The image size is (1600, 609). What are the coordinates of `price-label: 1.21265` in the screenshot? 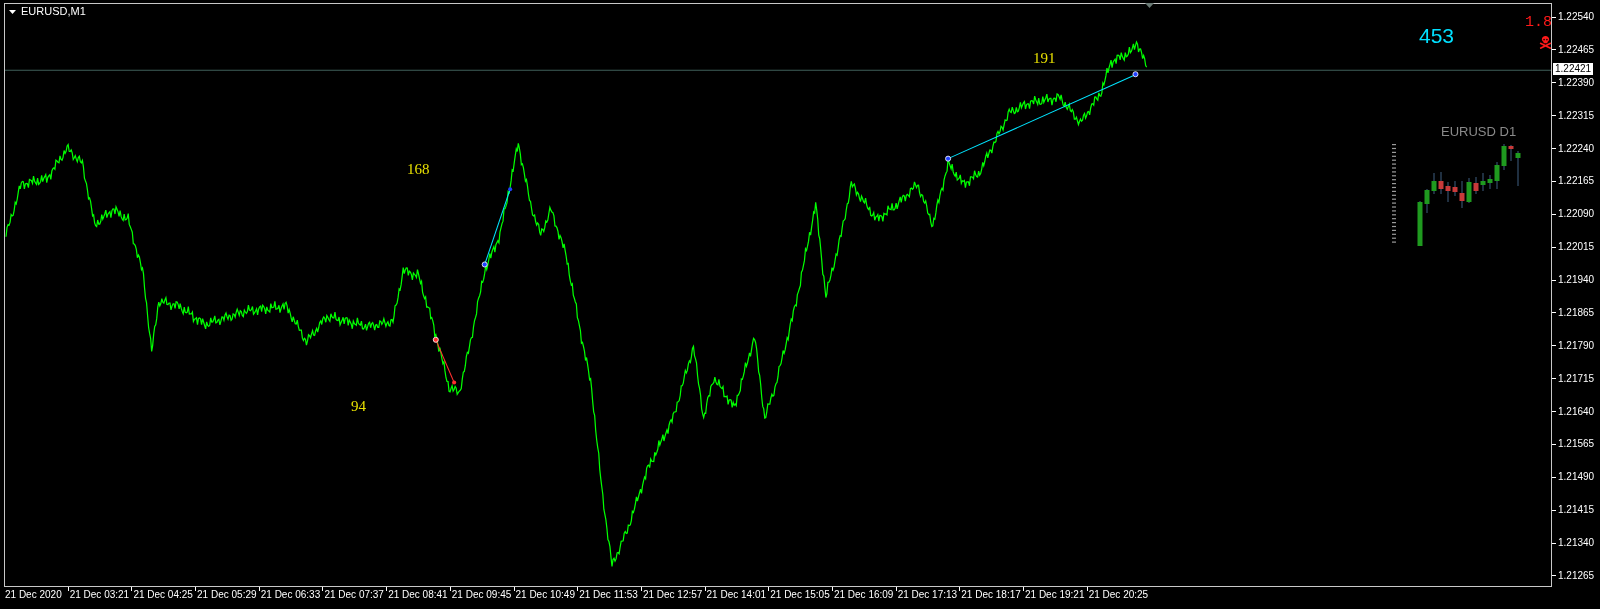 It's located at (1576, 575).